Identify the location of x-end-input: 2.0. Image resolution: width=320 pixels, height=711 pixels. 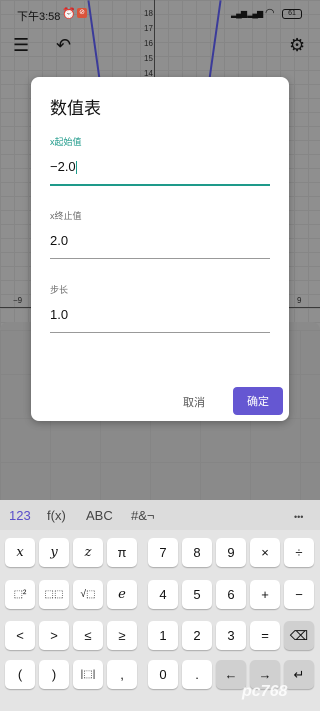
(160, 242).